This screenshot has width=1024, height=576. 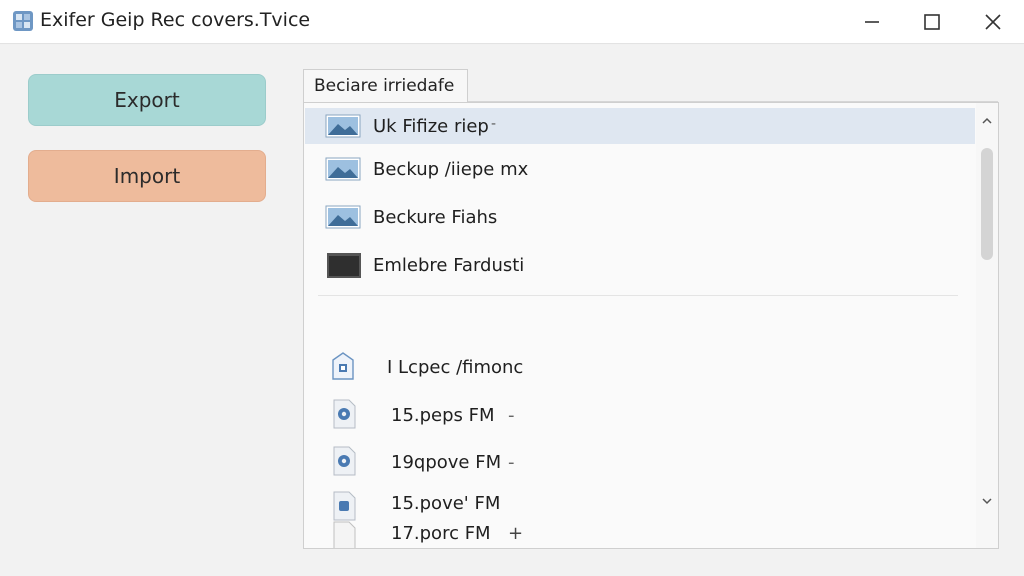 I want to click on list-item: Uk Fifize riep -, so click(x=640, y=126).